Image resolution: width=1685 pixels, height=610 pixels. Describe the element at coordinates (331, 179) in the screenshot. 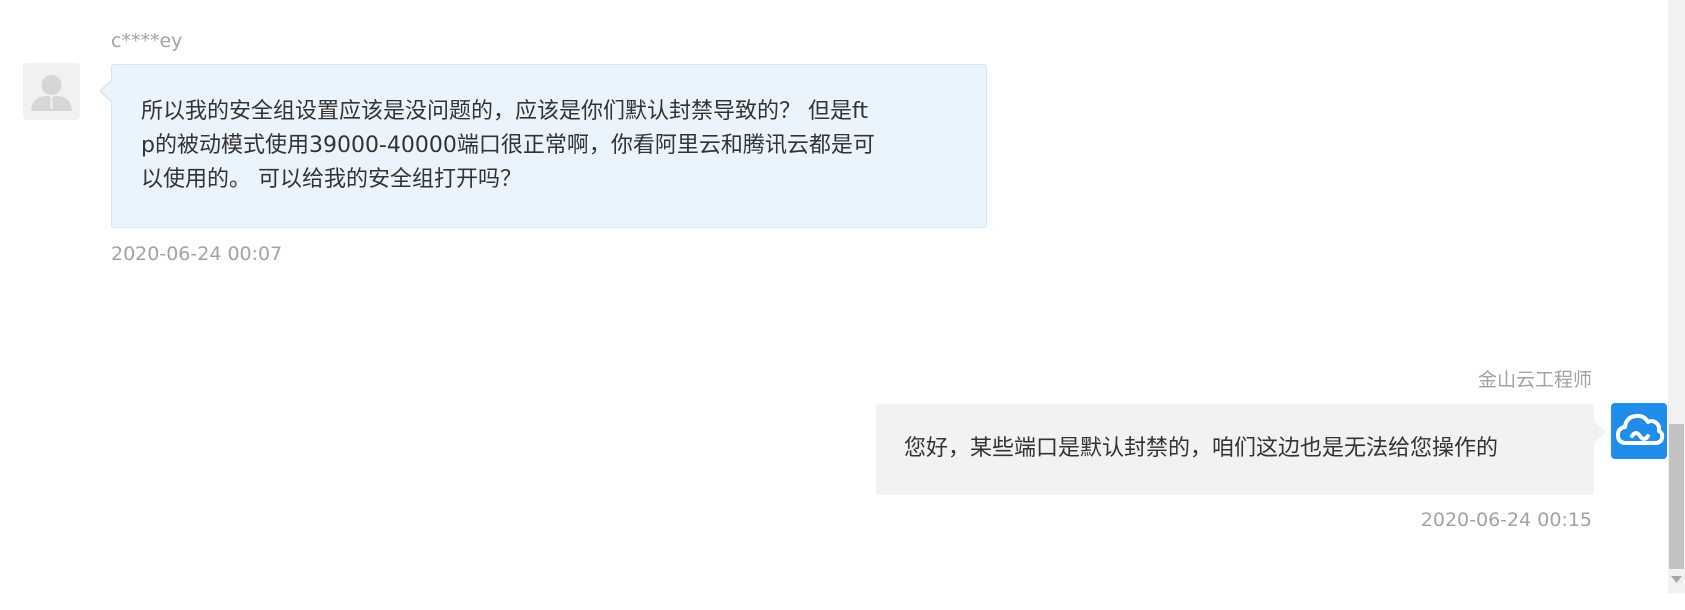

I see `message-line: 以使用的。 可以给我的安全组打开吗？` at that location.